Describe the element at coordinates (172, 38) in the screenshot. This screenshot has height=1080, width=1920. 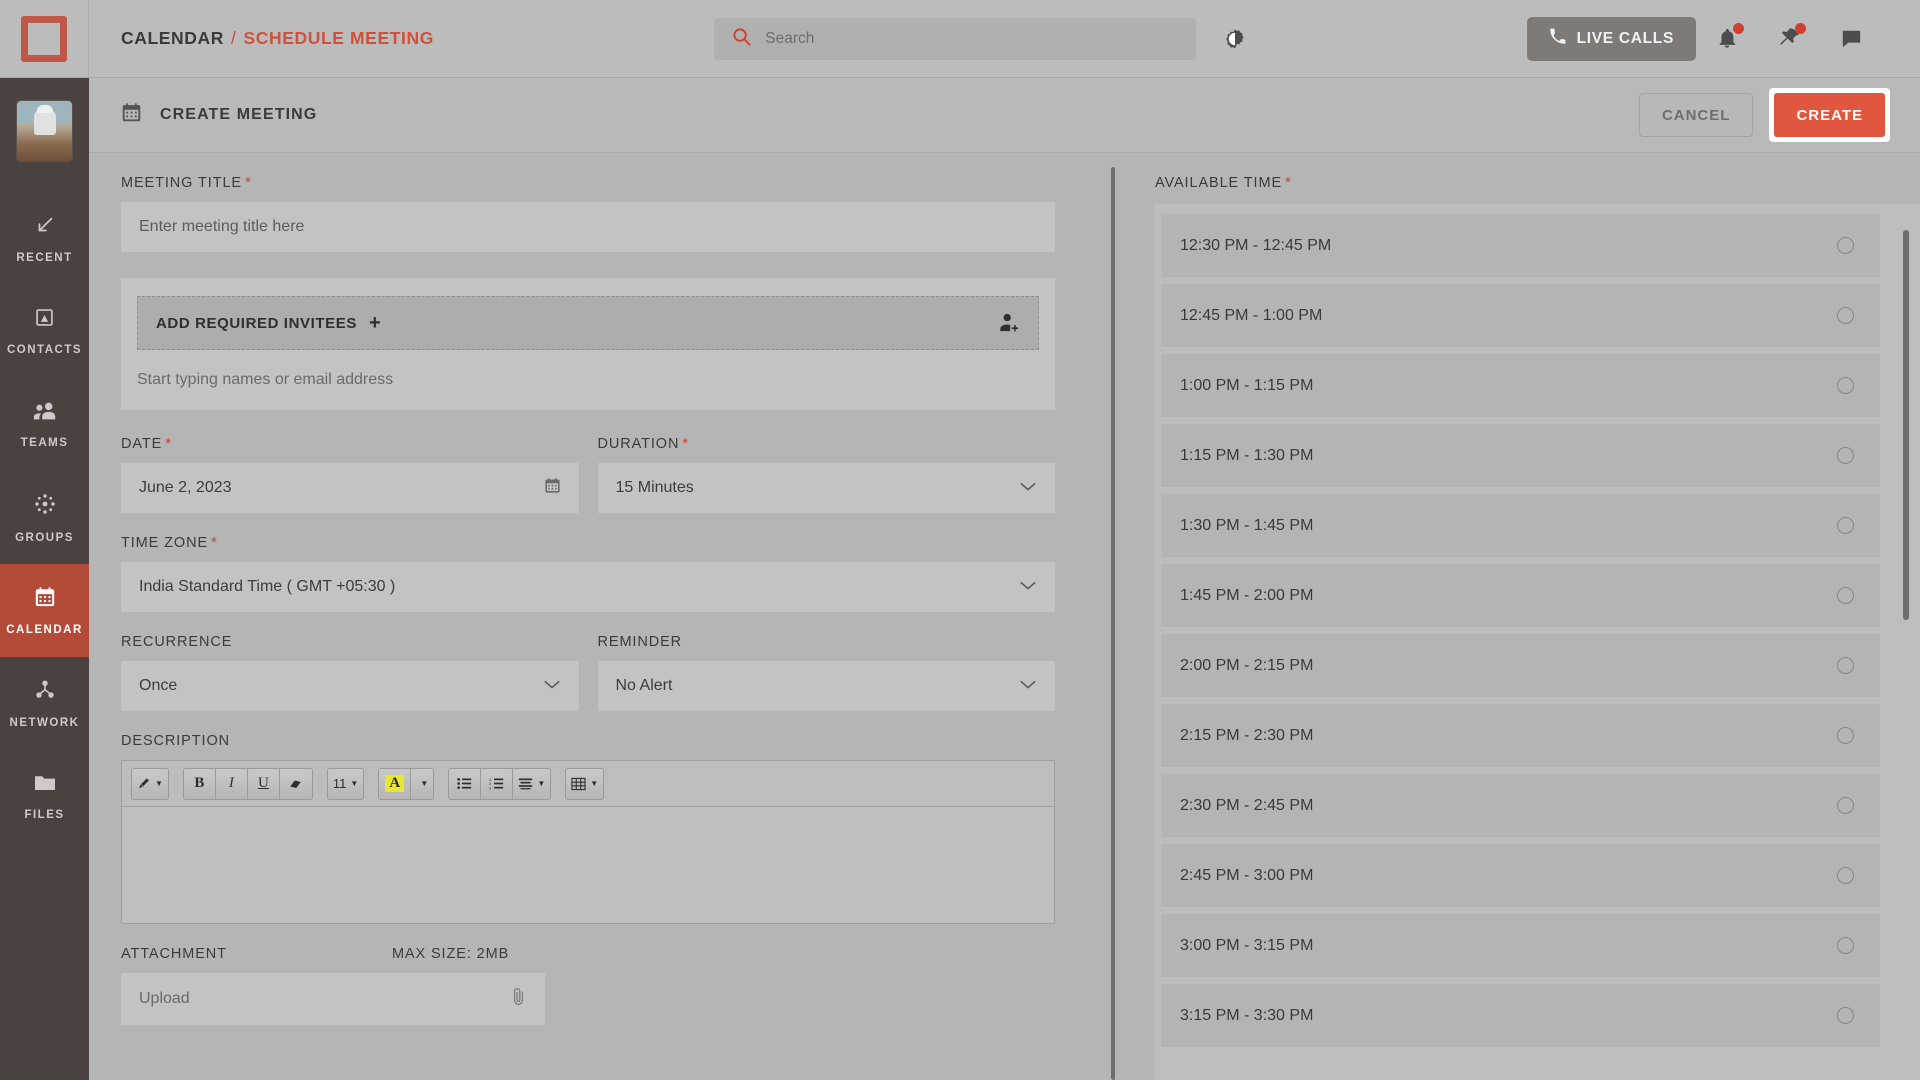
I see `breadcrumb-root: CALENDAR` at that location.